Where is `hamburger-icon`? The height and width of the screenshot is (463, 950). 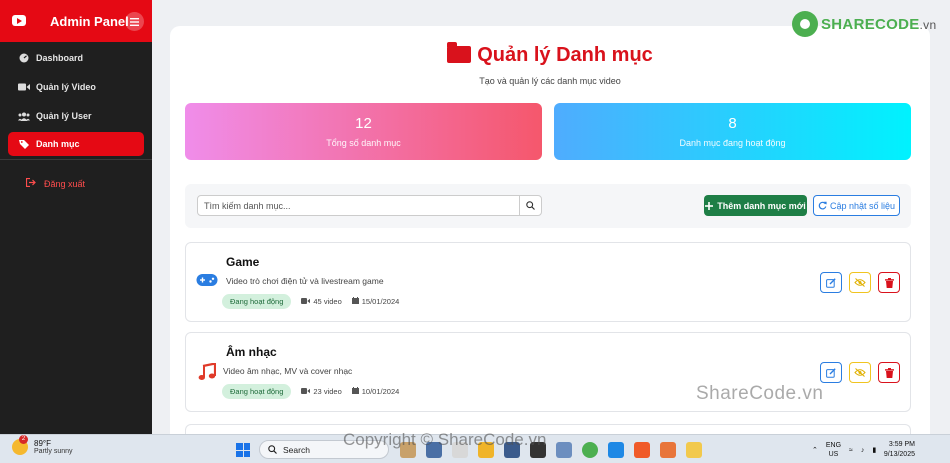 hamburger-icon is located at coordinates (134, 21).